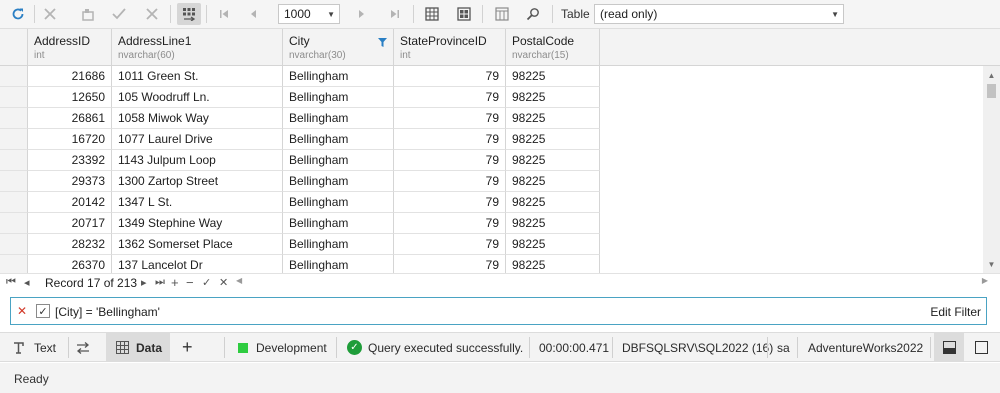 The height and width of the screenshot is (393, 1000). I want to click on table-row: 26370 137 Lancelot Dr Bellingham 79 98225, so click(300, 264).